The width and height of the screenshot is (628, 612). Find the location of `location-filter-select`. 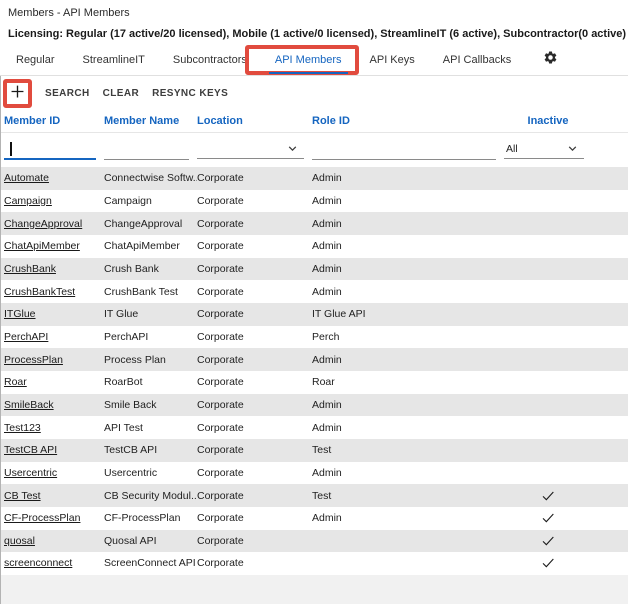

location-filter-select is located at coordinates (250, 149).